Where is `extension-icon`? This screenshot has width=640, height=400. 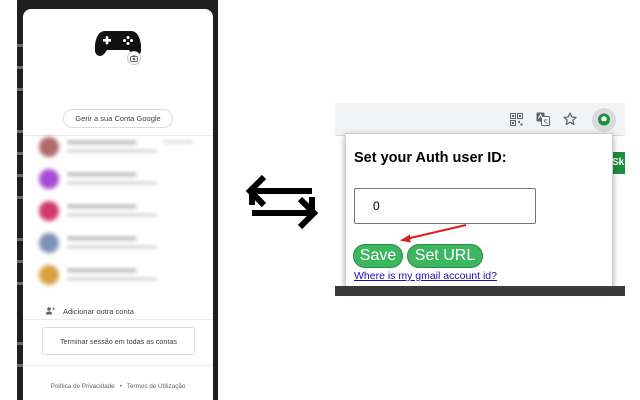 extension-icon is located at coordinates (604, 119).